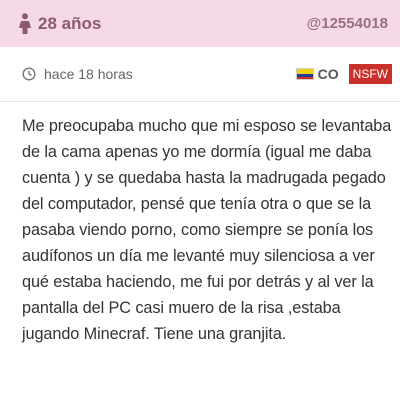 The width and height of the screenshot is (400, 407). I want to click on post-header: 28 años @12554018, so click(200, 23).